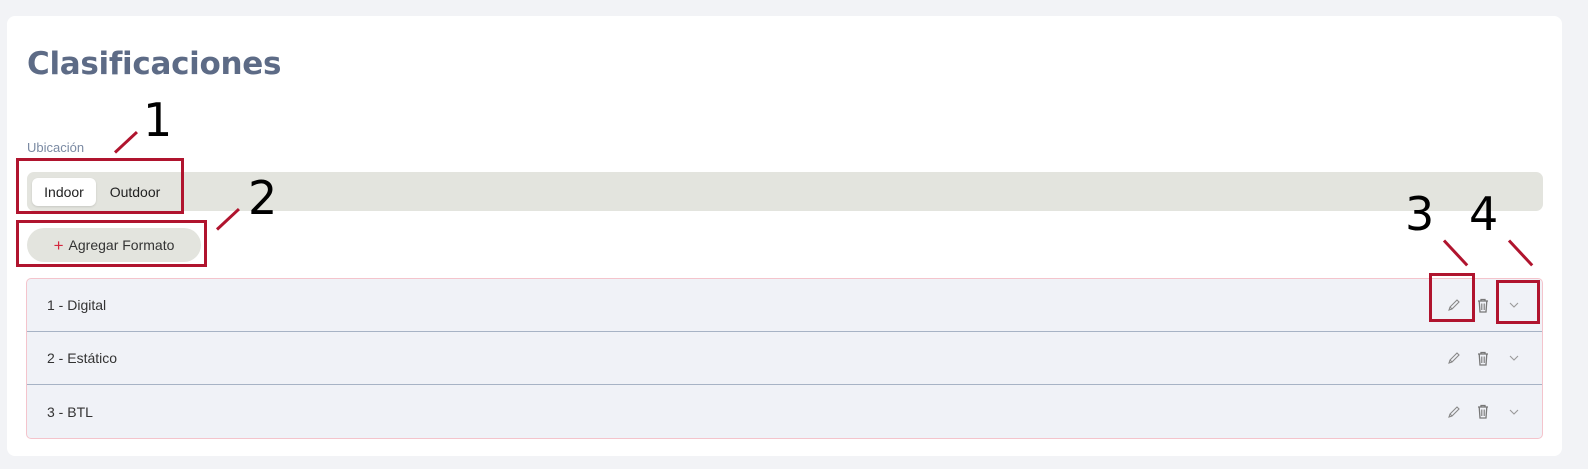 The height and width of the screenshot is (469, 1588). Describe the element at coordinates (70, 411) in the screenshot. I see `format-label: 3 - BTL` at that location.